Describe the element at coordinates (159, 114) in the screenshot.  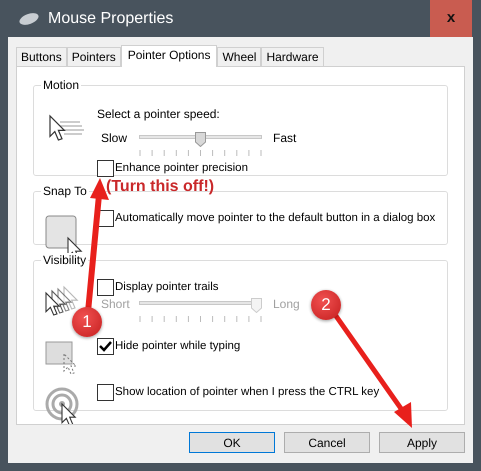
I see `speed-label: Select a pointer speed:` at that location.